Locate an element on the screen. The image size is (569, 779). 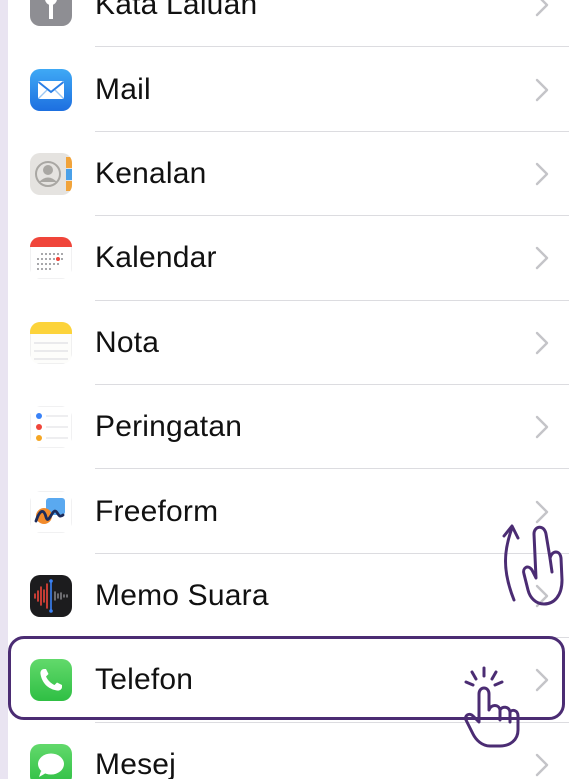
messages-icon is located at coordinates (51, 761).